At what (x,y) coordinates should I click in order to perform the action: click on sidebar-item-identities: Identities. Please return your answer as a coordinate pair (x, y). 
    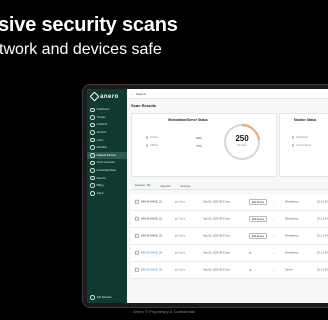
    Looking at the image, I should click on (107, 148).